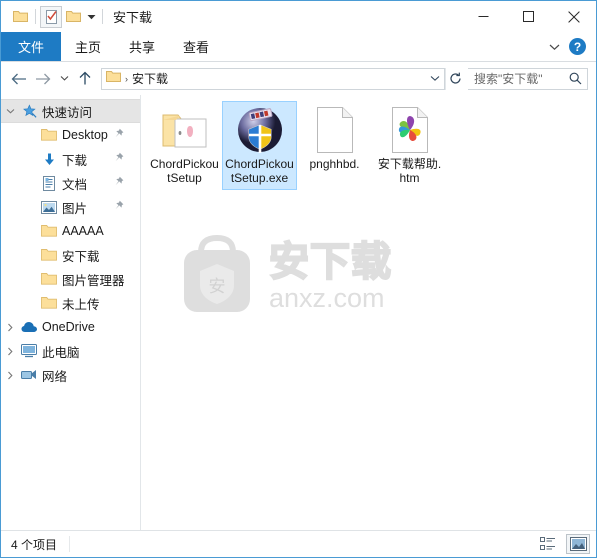  I want to click on tab-view: 查看, so click(196, 46).